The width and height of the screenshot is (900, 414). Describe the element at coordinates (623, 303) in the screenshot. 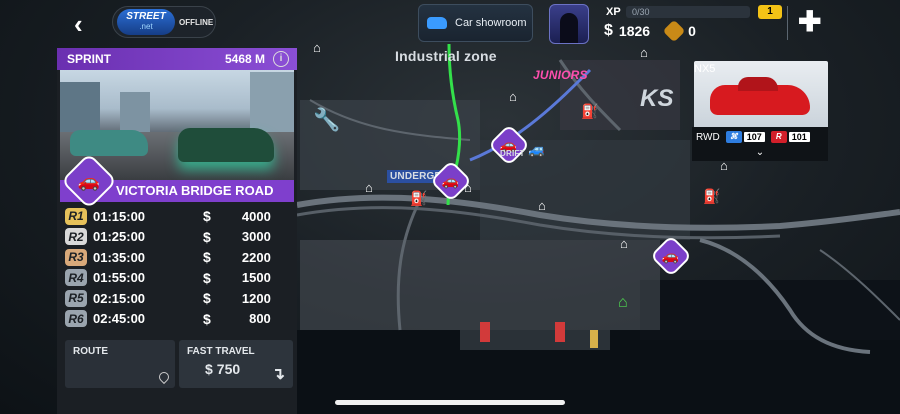

I see `home-garage-icon: ⌂` at that location.